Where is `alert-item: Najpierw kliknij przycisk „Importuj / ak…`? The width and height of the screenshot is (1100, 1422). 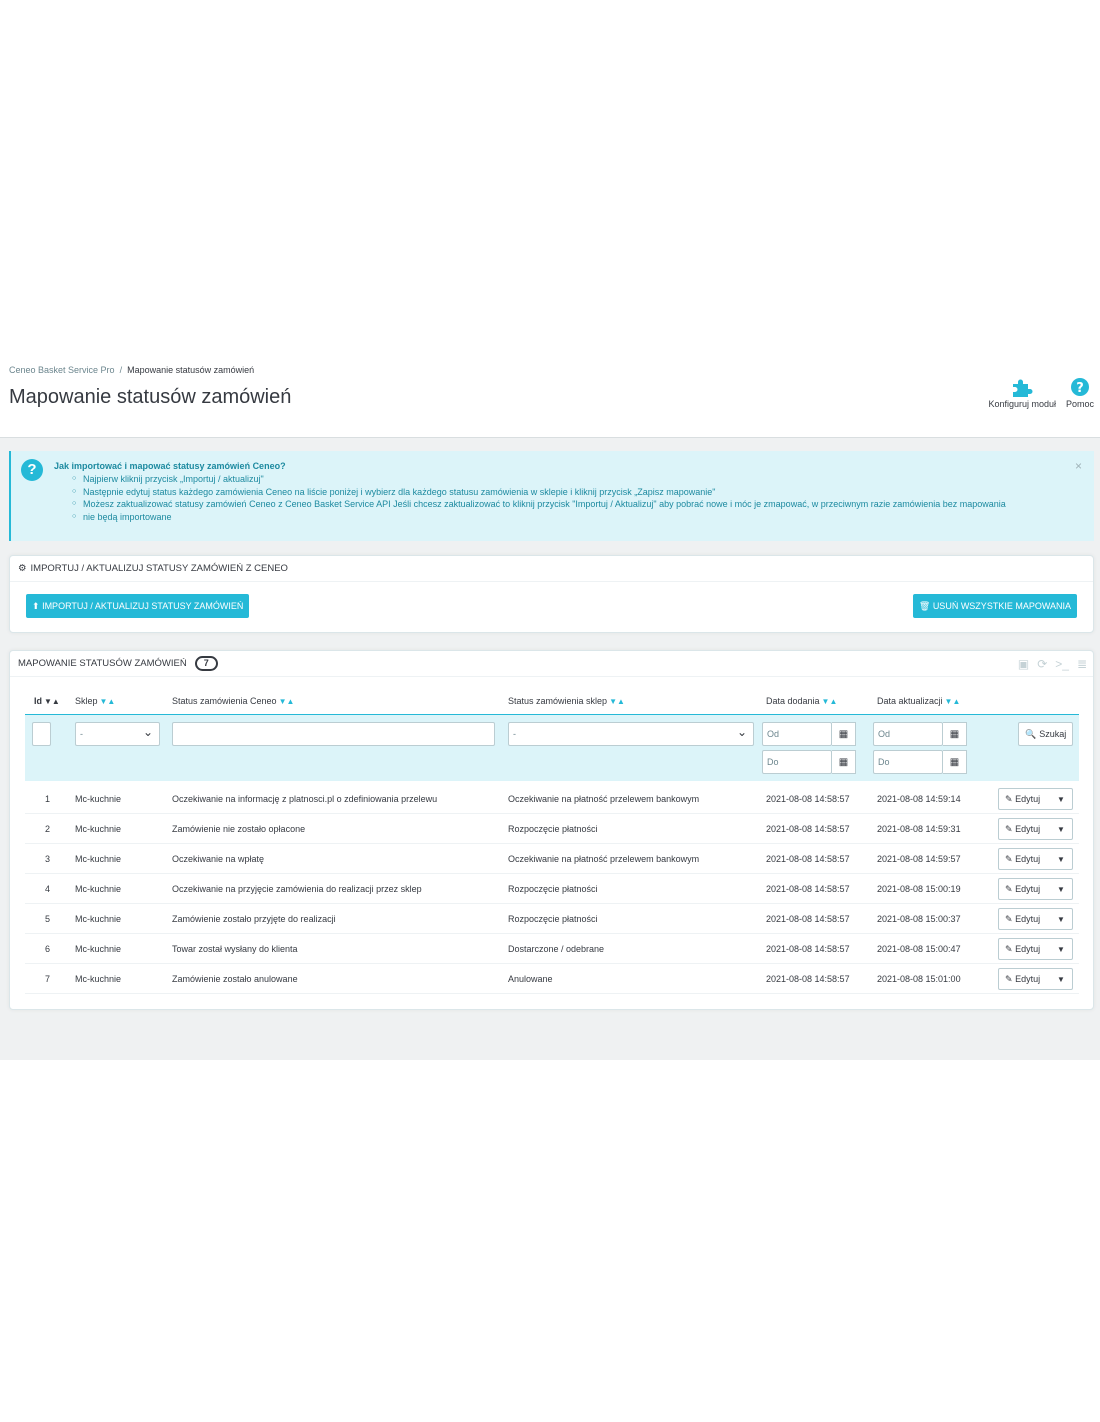
alert-item: Najpierw kliknij przycisk „Importuj / ak… is located at coordinates (582, 479).